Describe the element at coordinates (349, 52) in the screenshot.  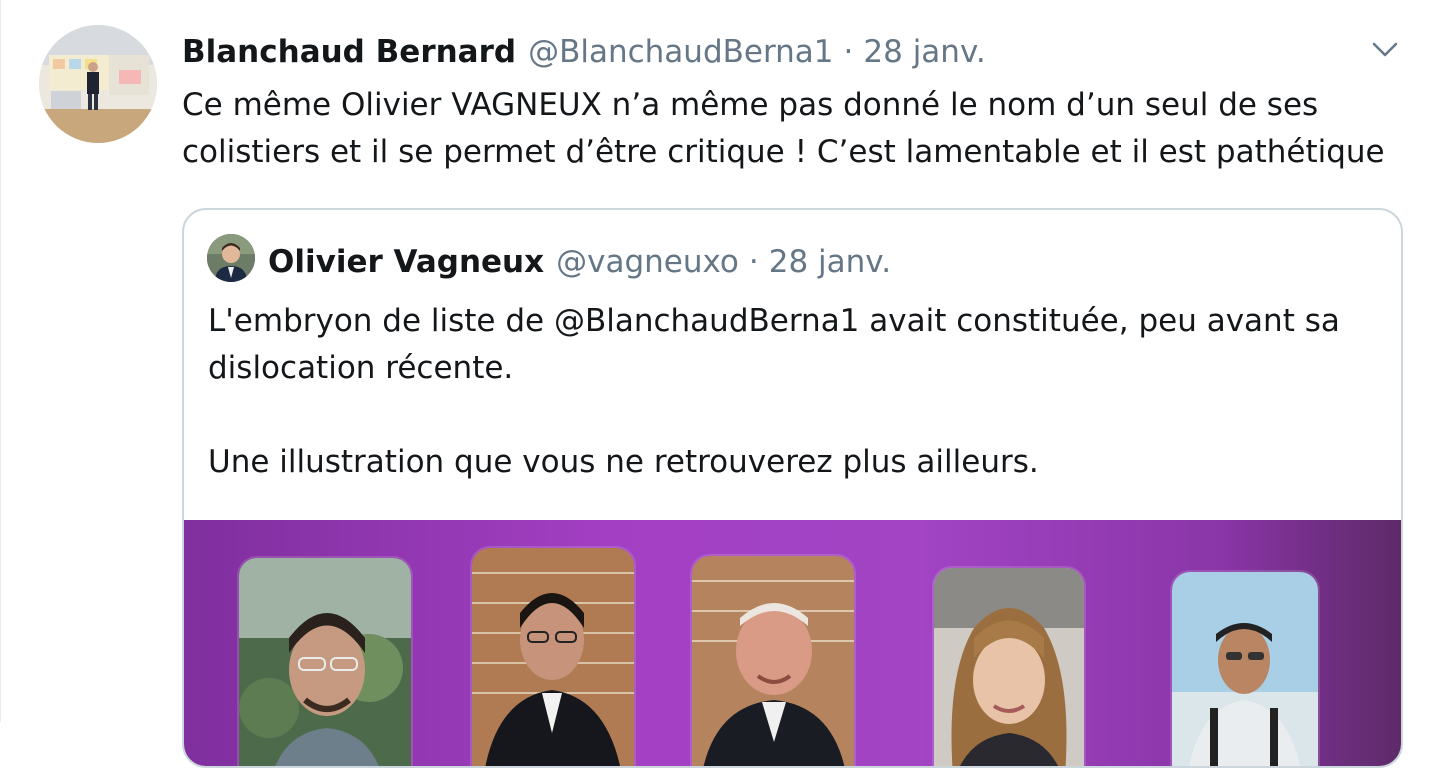
I see `author-name: Blanchaud Bernard` at that location.